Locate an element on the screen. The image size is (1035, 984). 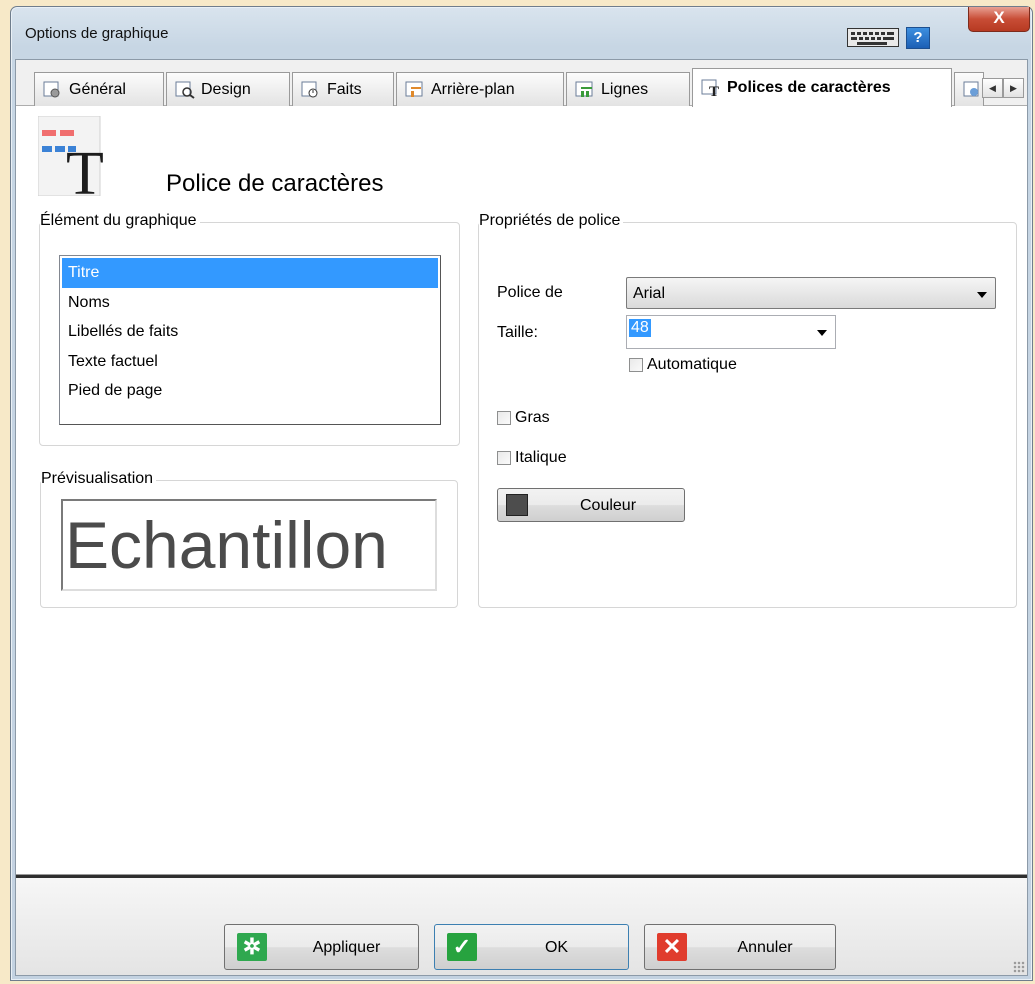
window-title: Options de graphique is located at coordinates (97, 33).